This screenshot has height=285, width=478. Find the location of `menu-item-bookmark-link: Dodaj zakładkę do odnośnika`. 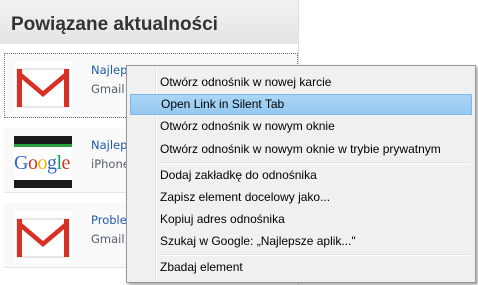

menu-item-bookmark-link: Dodaj zakładkę do odnośnika is located at coordinates (301, 175).